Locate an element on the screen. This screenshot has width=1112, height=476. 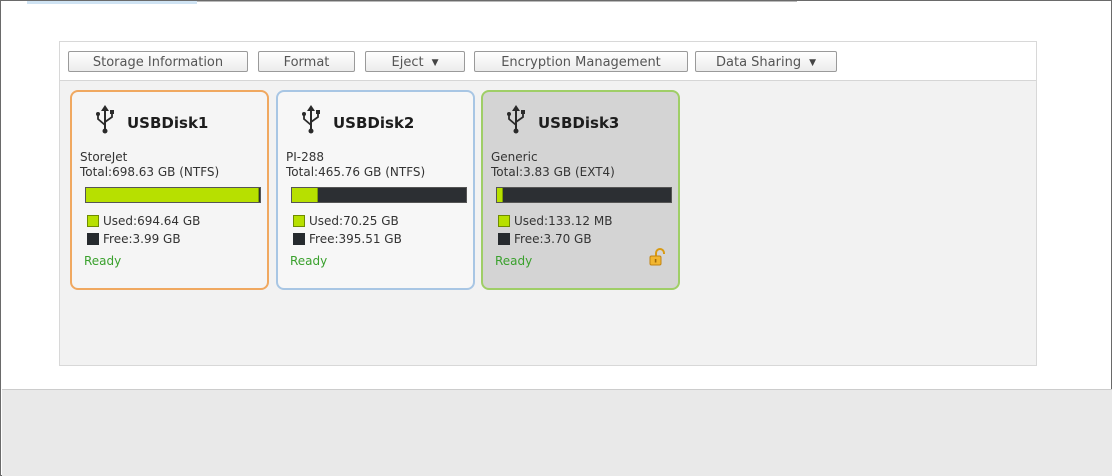
used-value: Used:70.25 GB is located at coordinates (354, 221).